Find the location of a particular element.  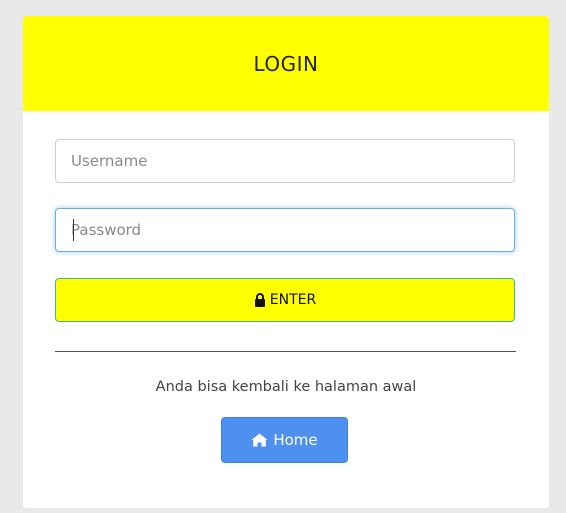

home-icon is located at coordinates (259, 440).